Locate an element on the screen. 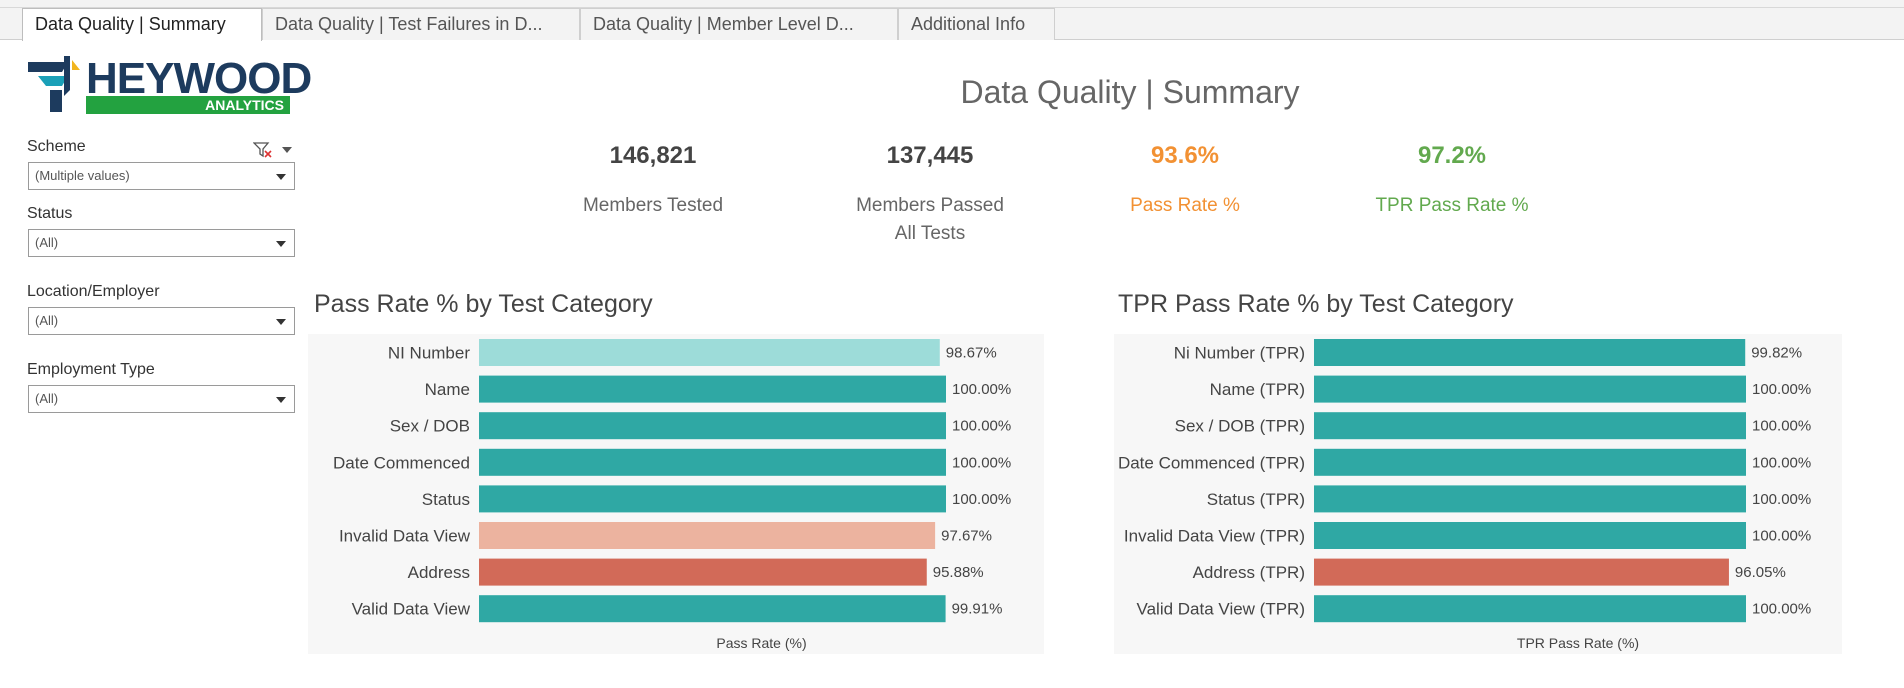 Image resolution: width=1904 pixels, height=688 pixels. employment-select: (All) is located at coordinates (161, 399).